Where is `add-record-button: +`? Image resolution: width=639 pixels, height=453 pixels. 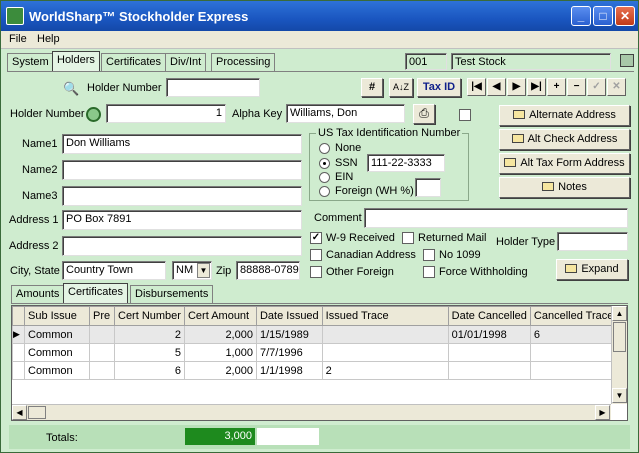
add-record-button: + is located at coordinates (556, 87).